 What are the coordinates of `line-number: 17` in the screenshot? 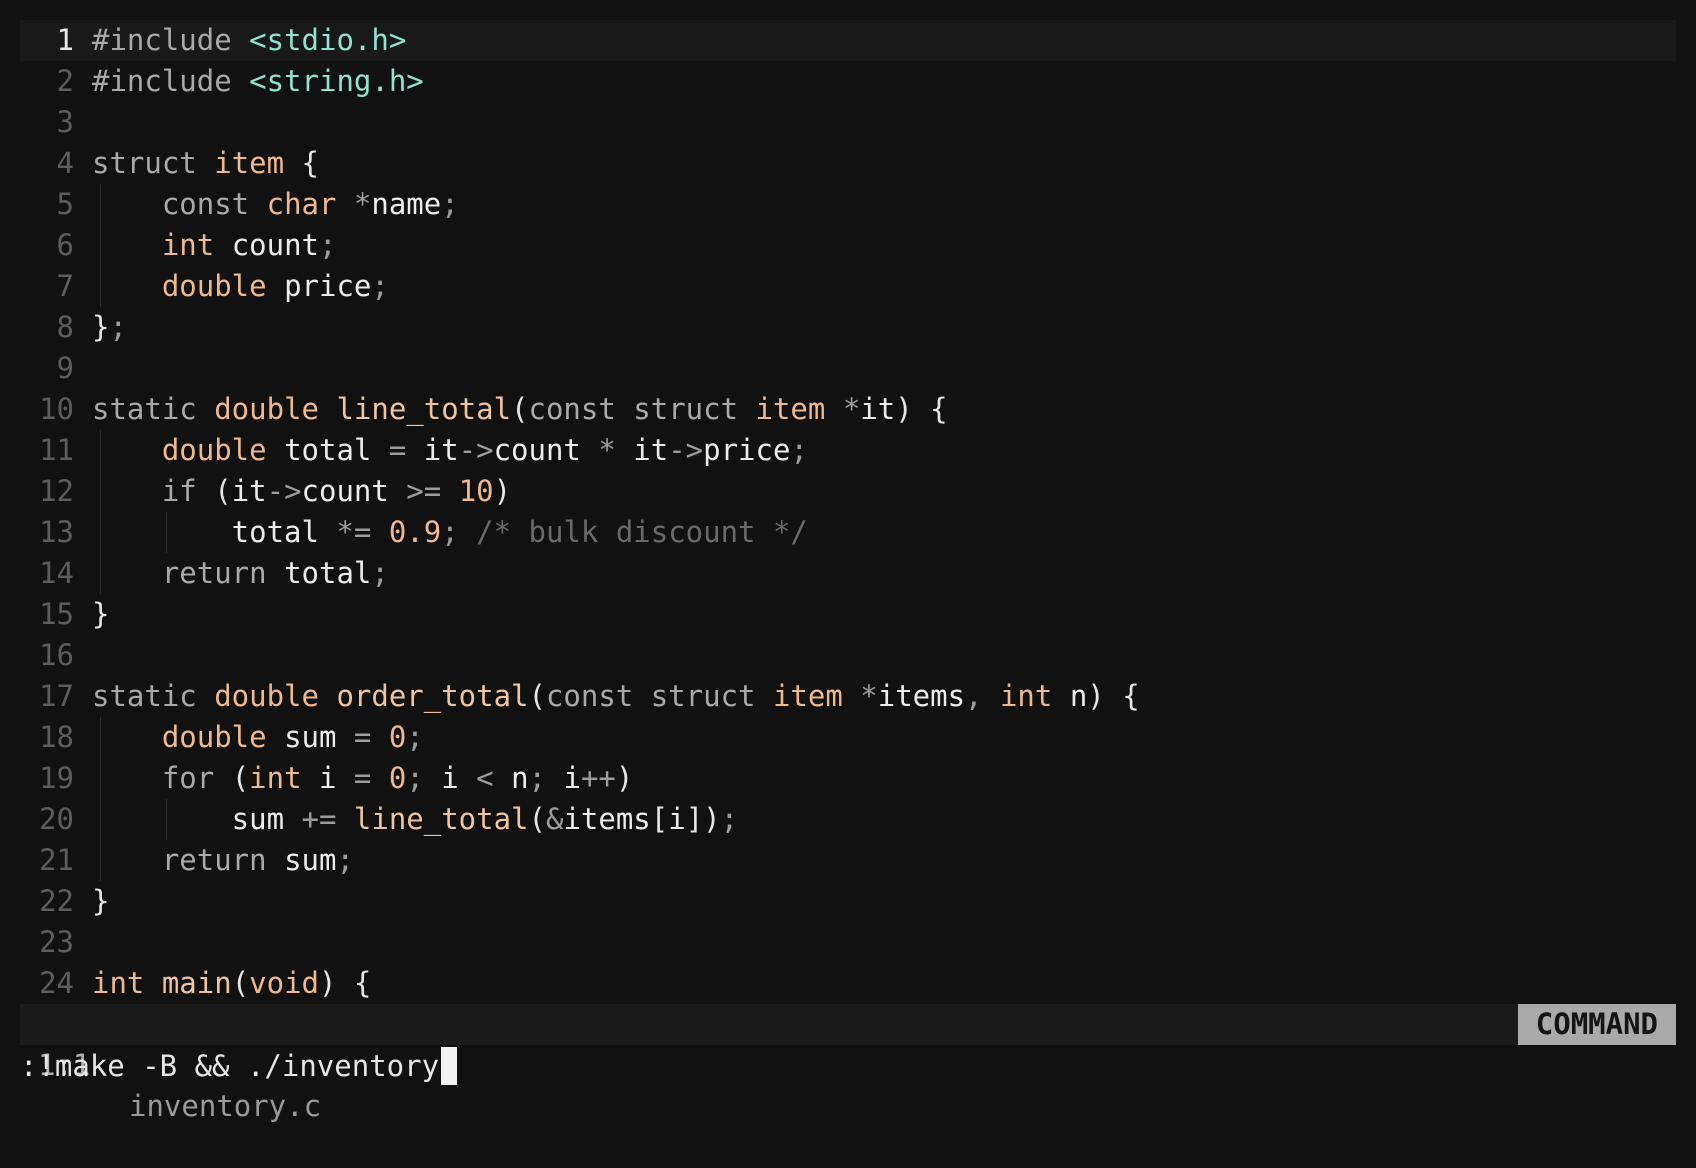 It's located at (56, 696).